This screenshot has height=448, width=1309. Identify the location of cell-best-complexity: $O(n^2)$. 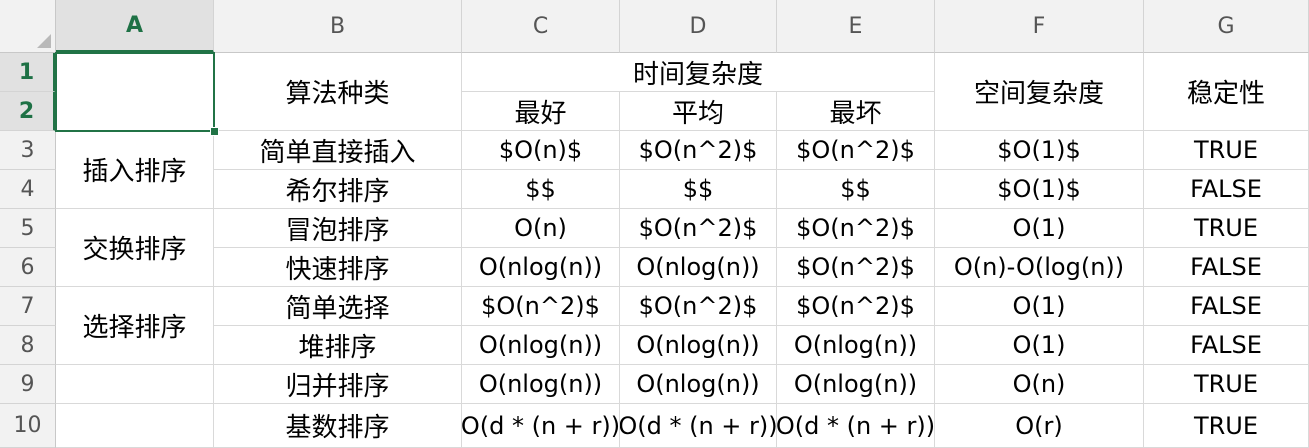
(541, 306).